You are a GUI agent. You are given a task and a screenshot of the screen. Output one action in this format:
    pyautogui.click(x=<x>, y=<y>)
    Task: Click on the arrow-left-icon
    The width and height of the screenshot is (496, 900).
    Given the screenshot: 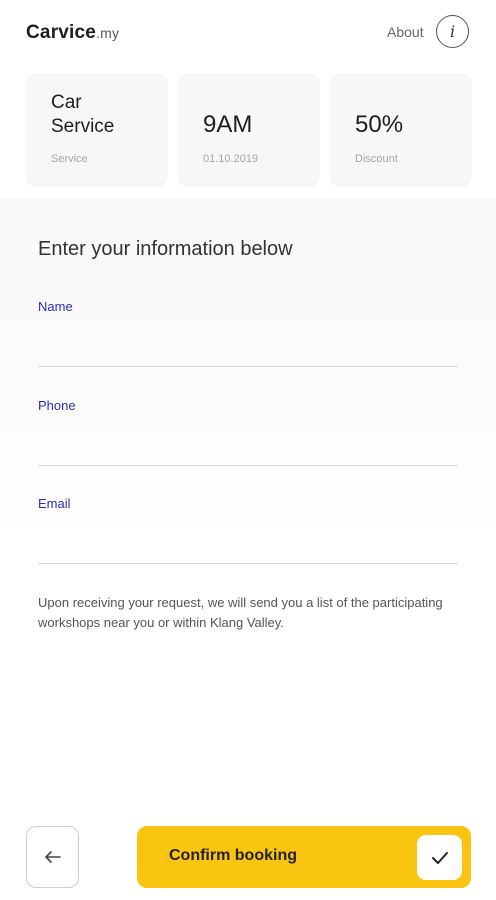 What is the action you would take?
    pyautogui.click(x=52, y=857)
    